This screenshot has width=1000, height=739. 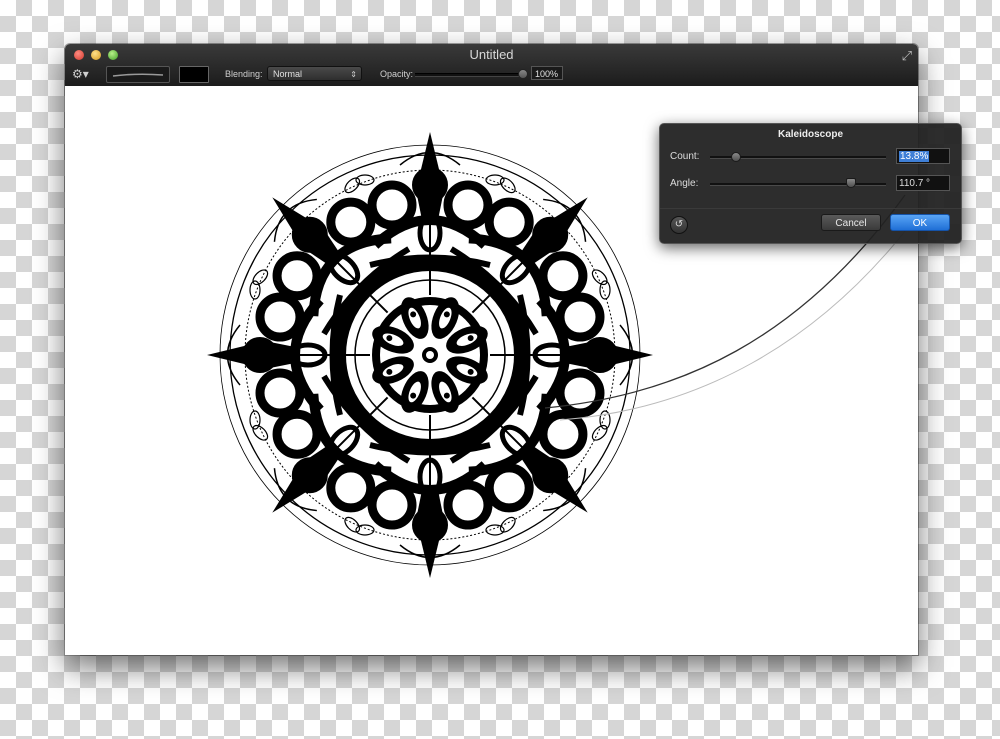 I want to click on count-field: 13.8%, so click(x=923, y=156).